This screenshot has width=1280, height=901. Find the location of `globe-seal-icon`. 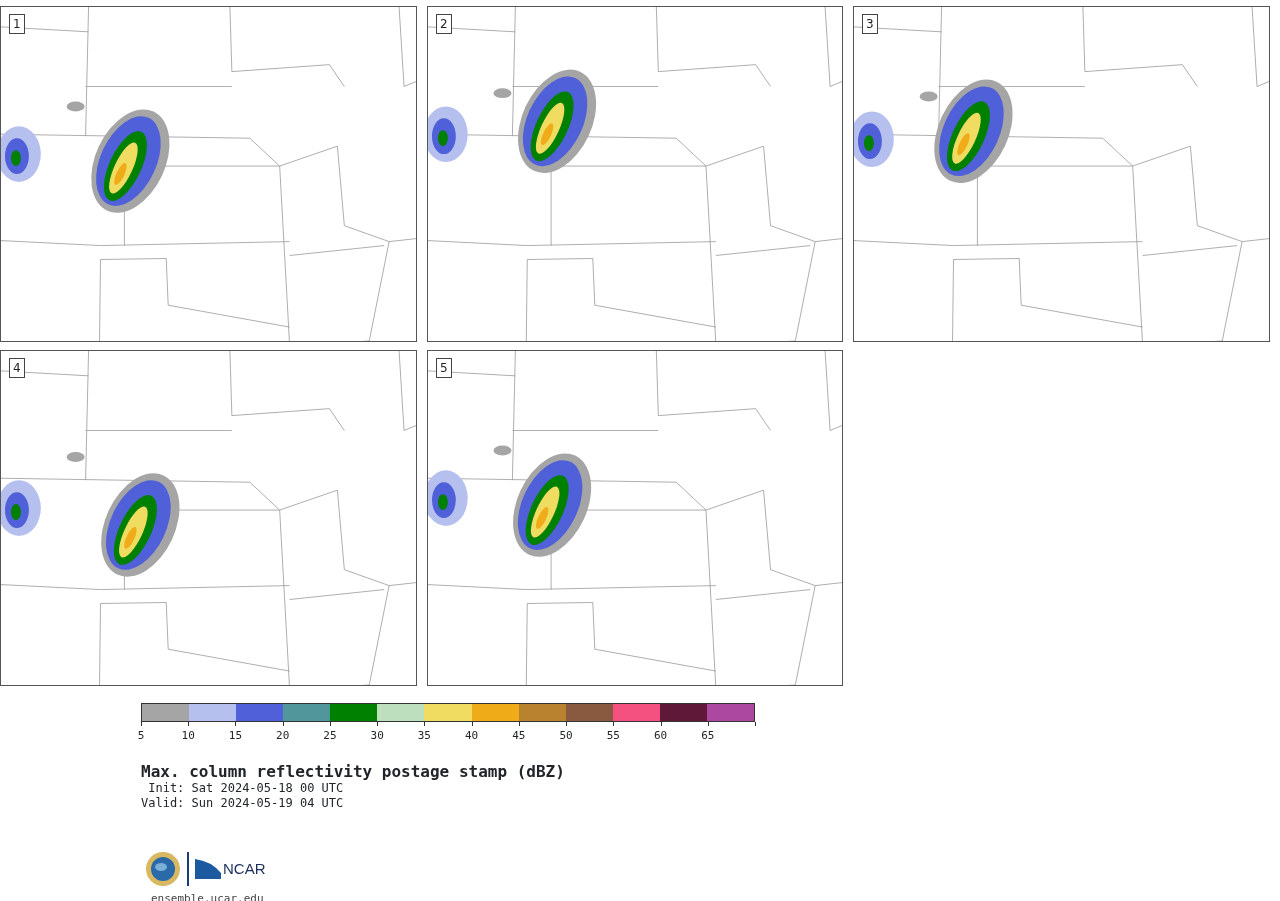

globe-seal-icon is located at coordinates (163, 869).